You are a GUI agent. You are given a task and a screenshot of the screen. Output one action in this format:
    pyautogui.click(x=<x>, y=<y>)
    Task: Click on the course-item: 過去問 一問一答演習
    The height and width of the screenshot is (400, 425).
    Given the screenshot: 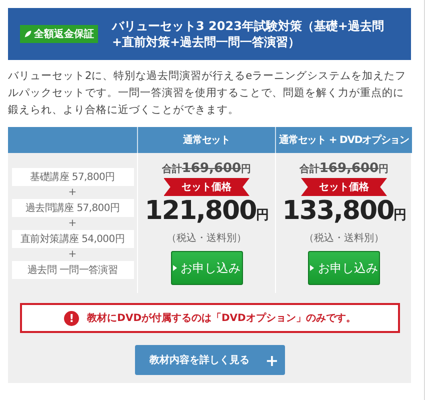 What is the action you would take?
    pyautogui.click(x=73, y=269)
    